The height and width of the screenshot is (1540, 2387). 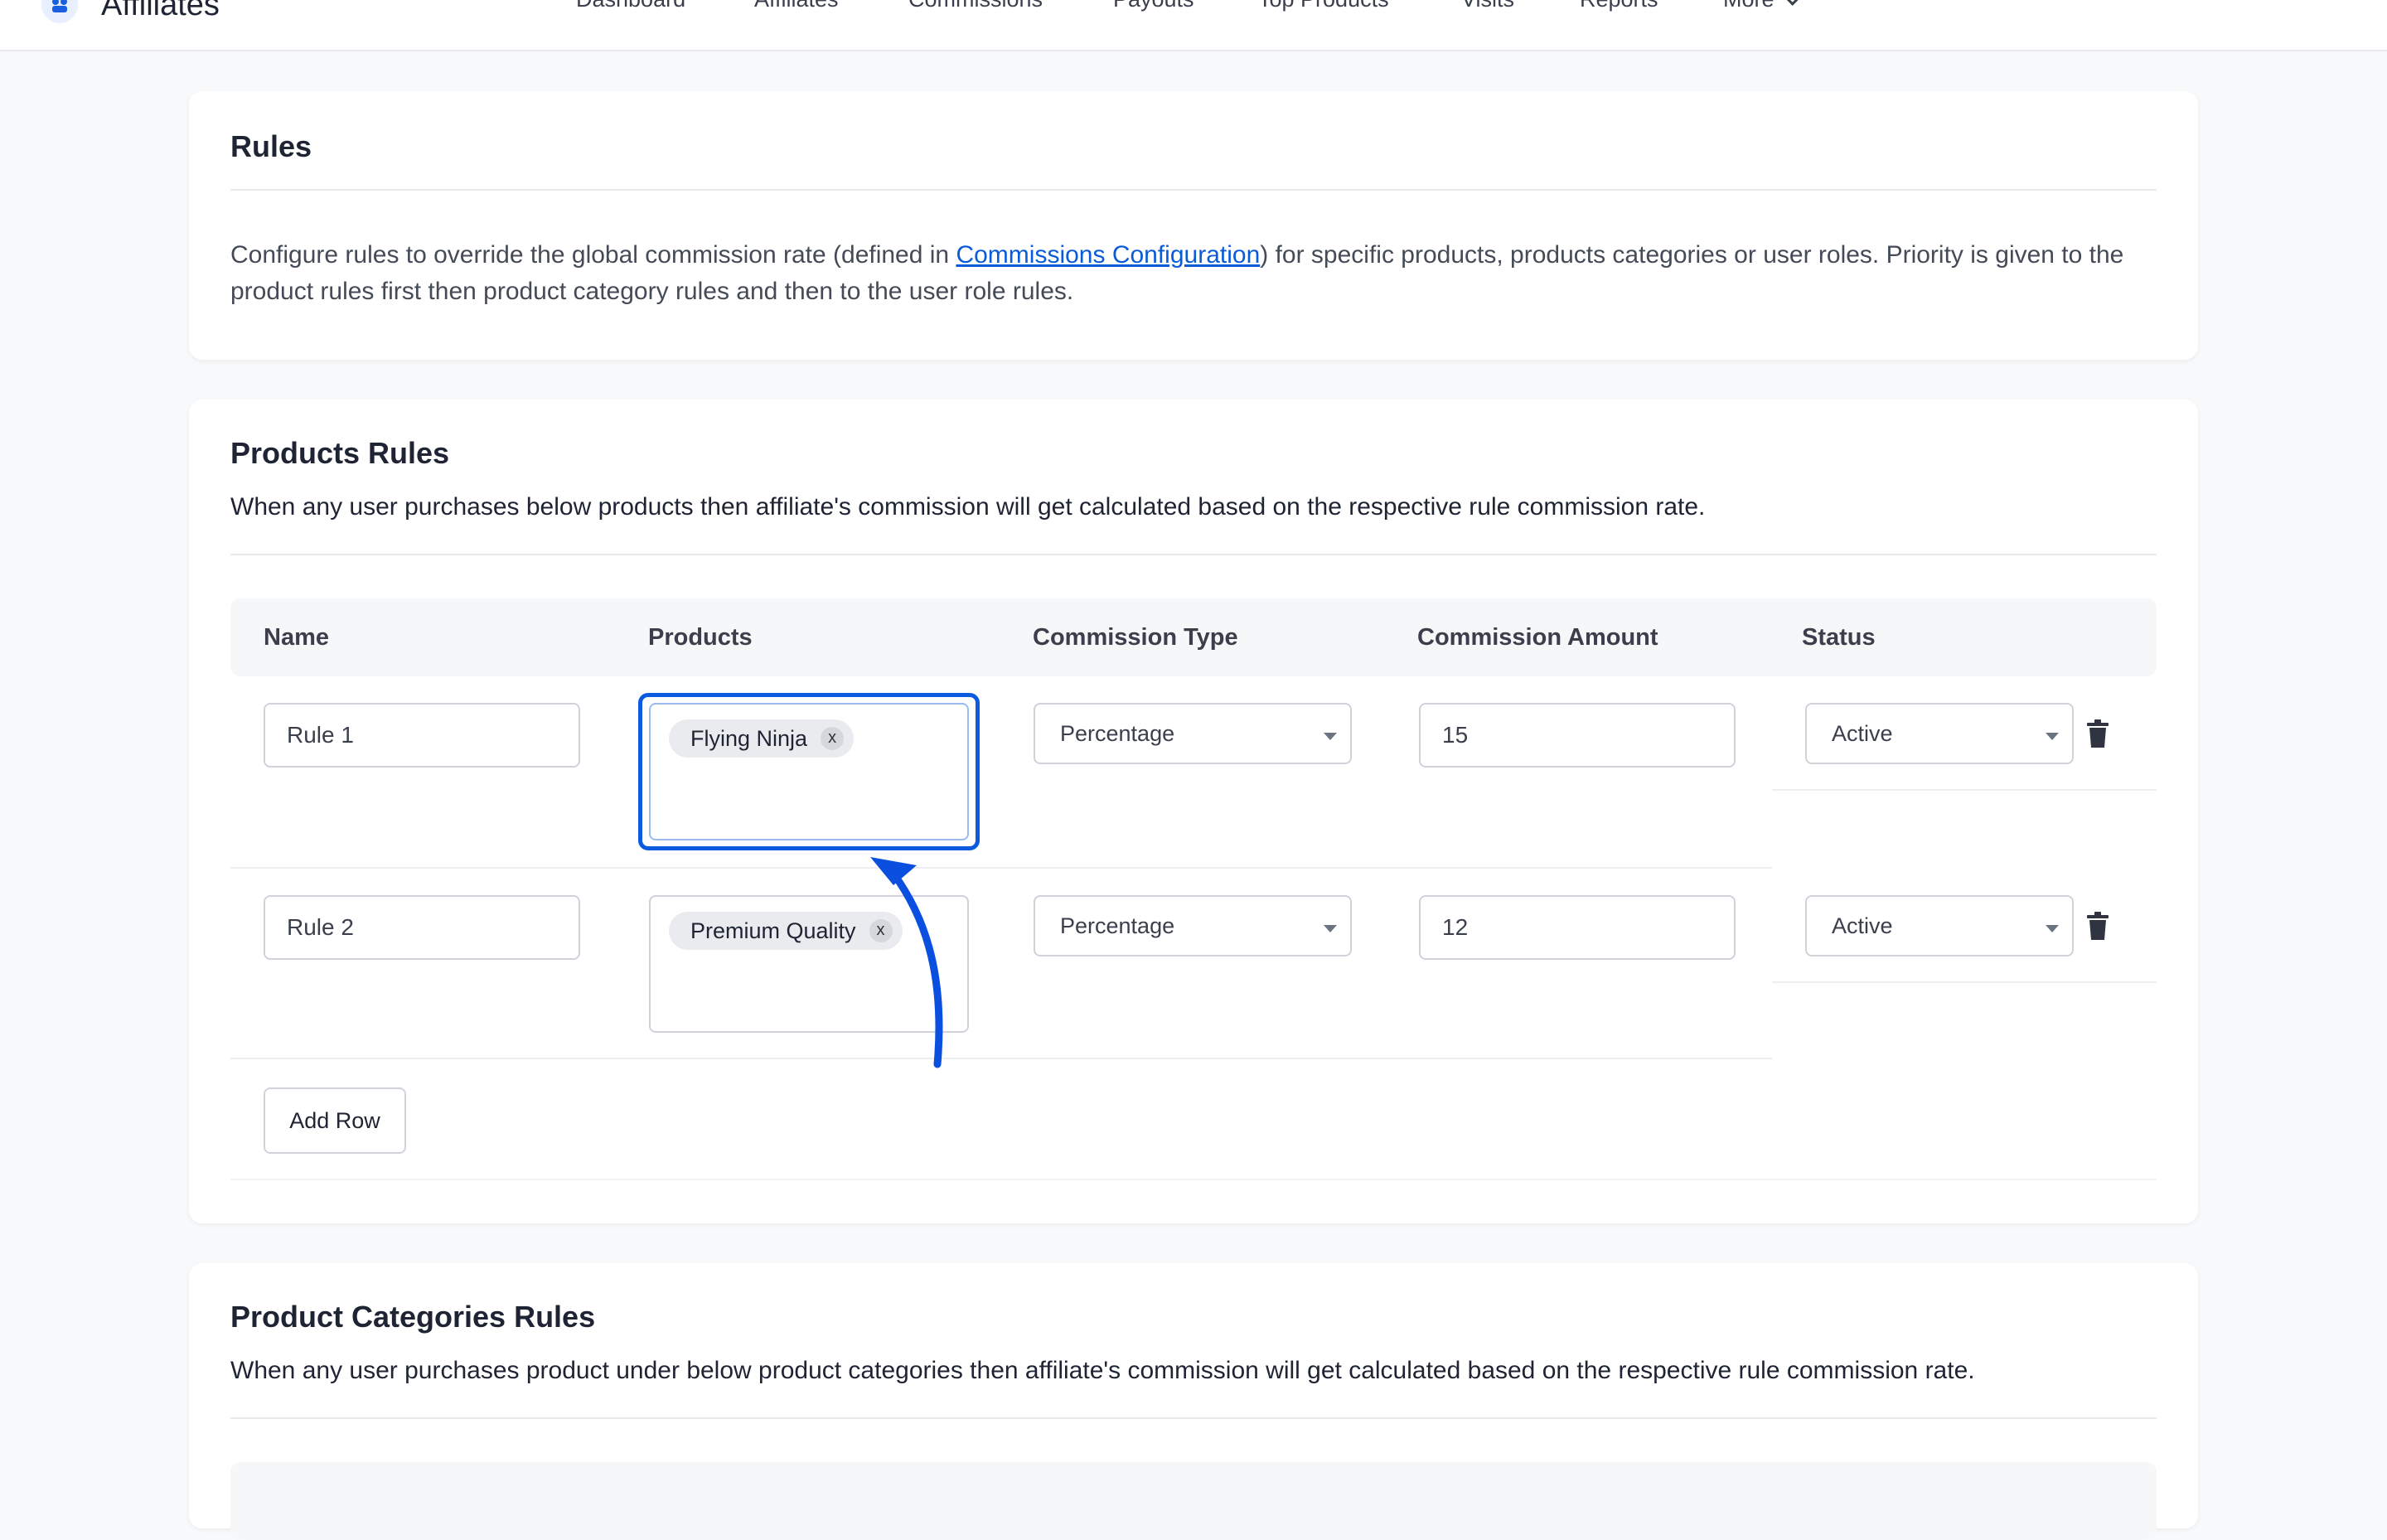 I want to click on nav-dashboard: Dashboard, so click(x=630, y=6).